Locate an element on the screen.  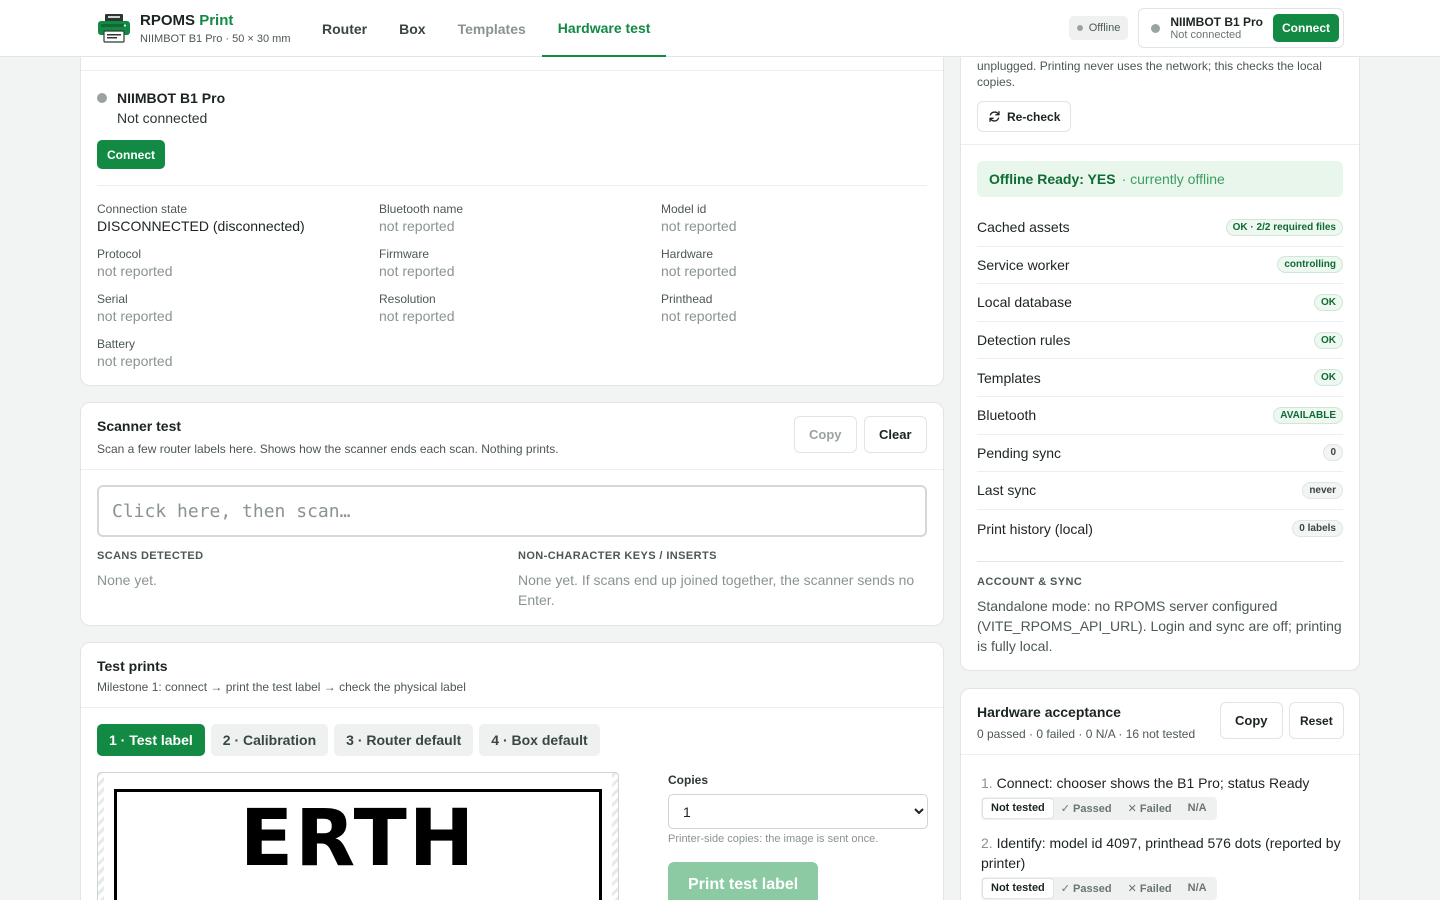
recheck-label: Re-check is located at coordinates (1034, 116).